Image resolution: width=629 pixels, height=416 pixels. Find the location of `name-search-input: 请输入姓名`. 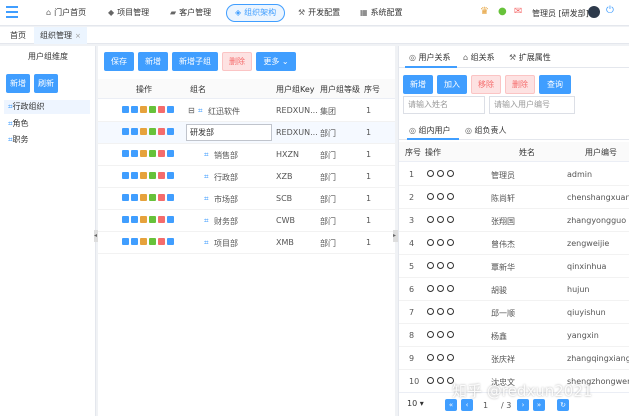

name-search-input: 请输入姓名 is located at coordinates (444, 105).